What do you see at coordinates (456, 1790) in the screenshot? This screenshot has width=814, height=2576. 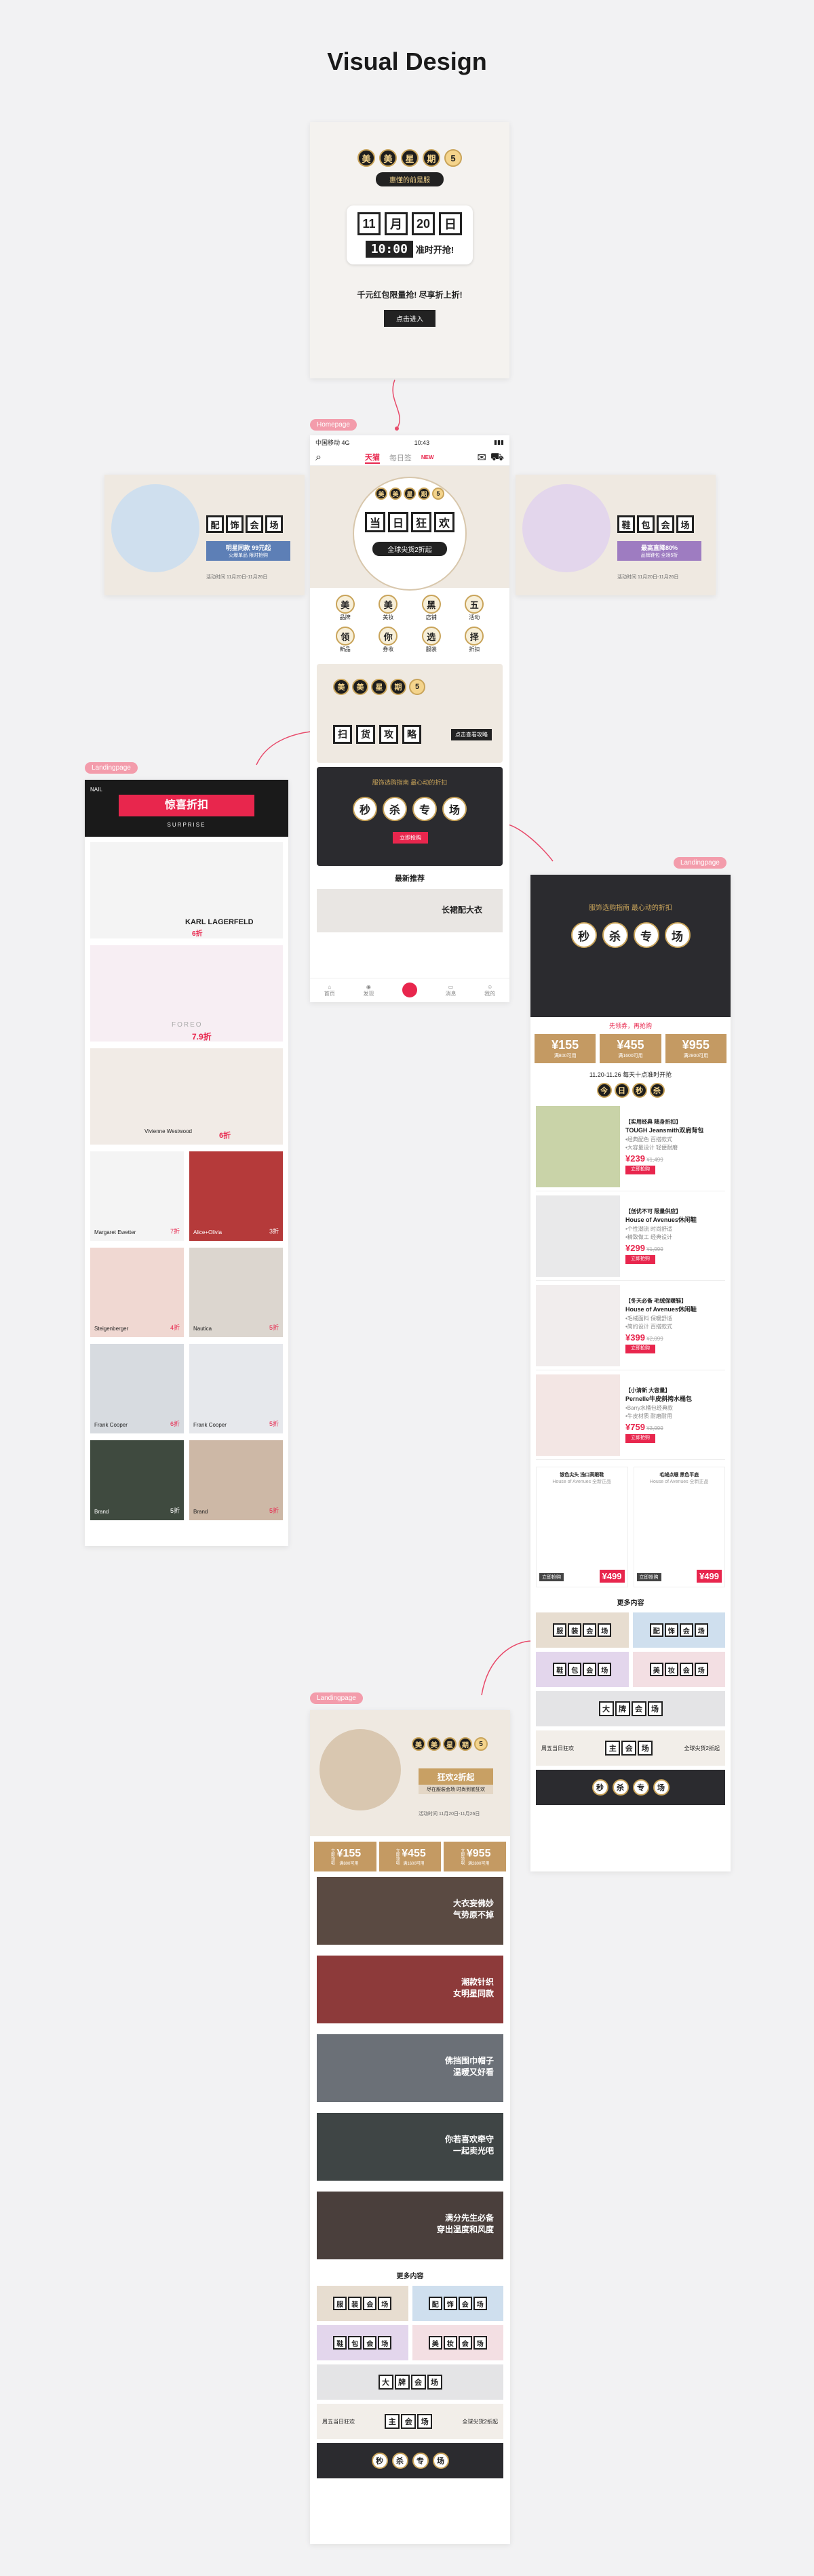 I see `apparel-badge-sub: 尽在服装会场 时尚到底狂欢` at bounding box center [456, 1790].